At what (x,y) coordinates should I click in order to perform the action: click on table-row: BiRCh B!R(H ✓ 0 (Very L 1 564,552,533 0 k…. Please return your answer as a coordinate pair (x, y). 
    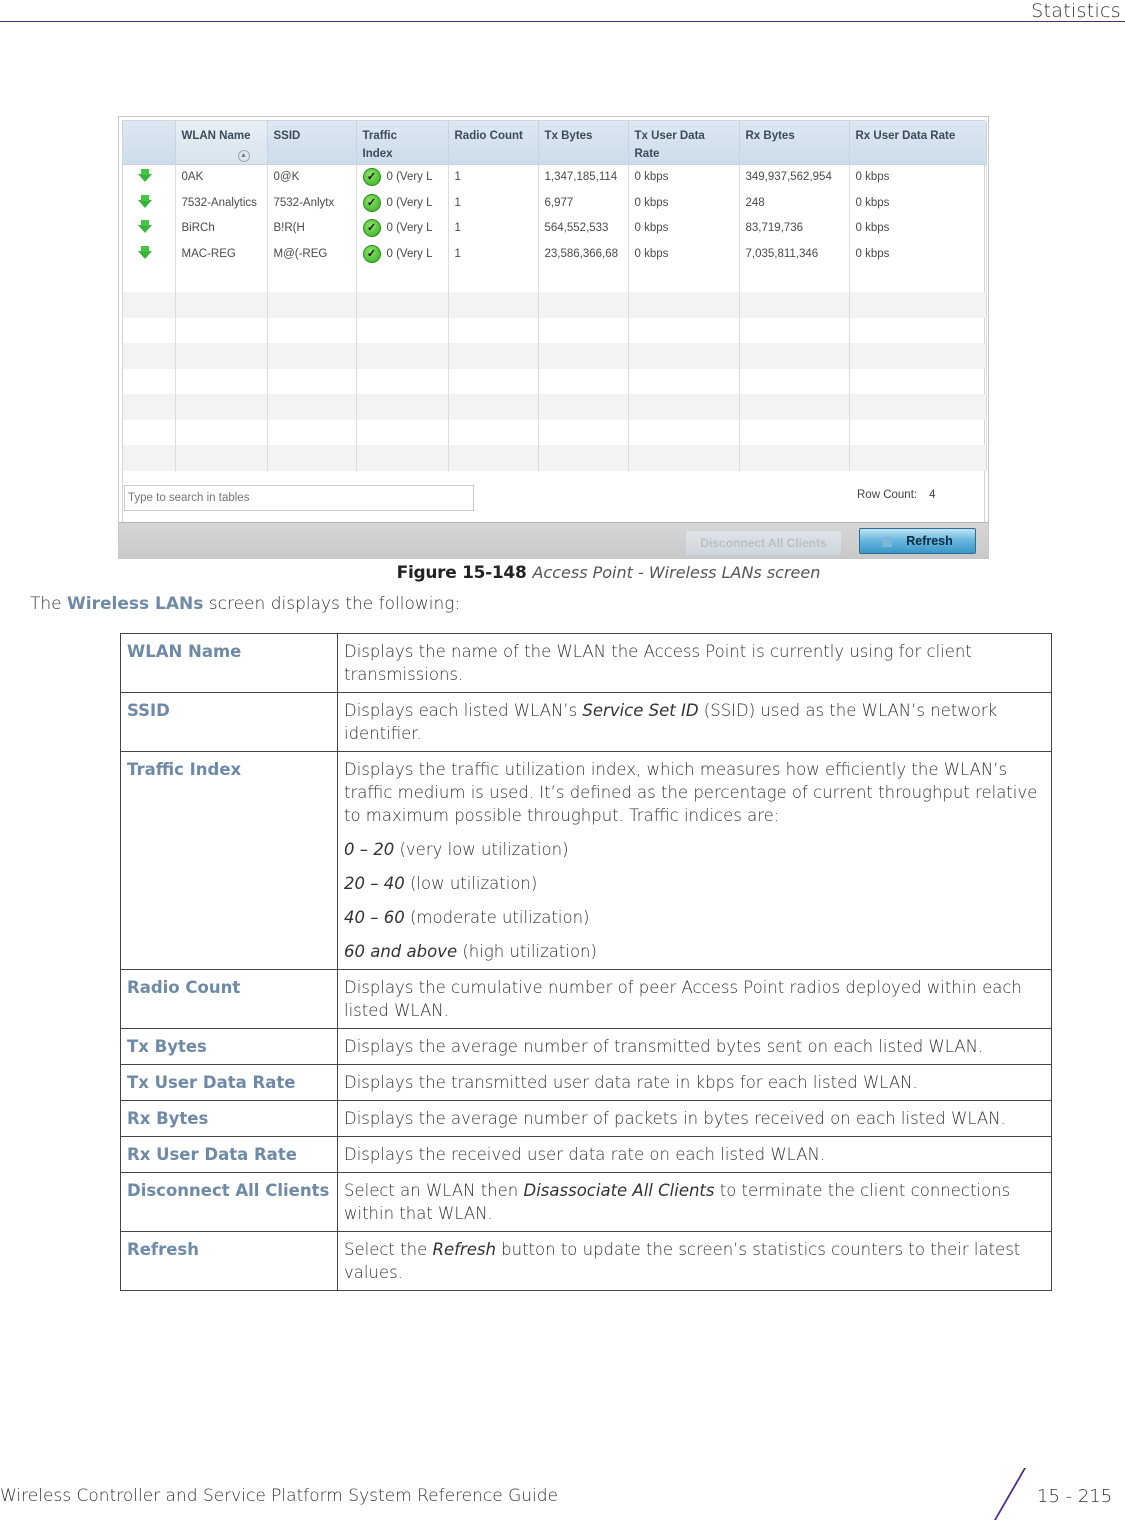
    Looking at the image, I should click on (555, 228).